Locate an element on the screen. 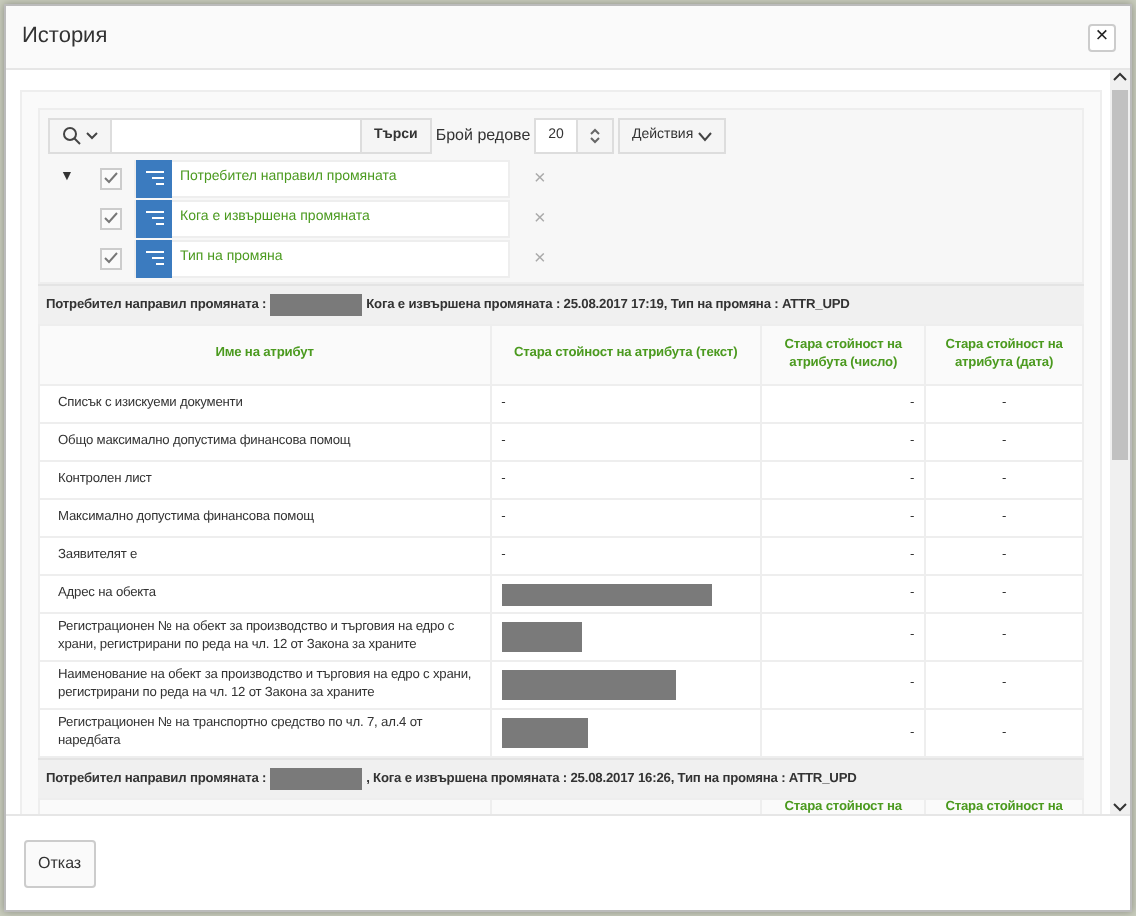 The height and width of the screenshot is (916, 1136). scroll-down-icon is located at coordinates (1120, 806).